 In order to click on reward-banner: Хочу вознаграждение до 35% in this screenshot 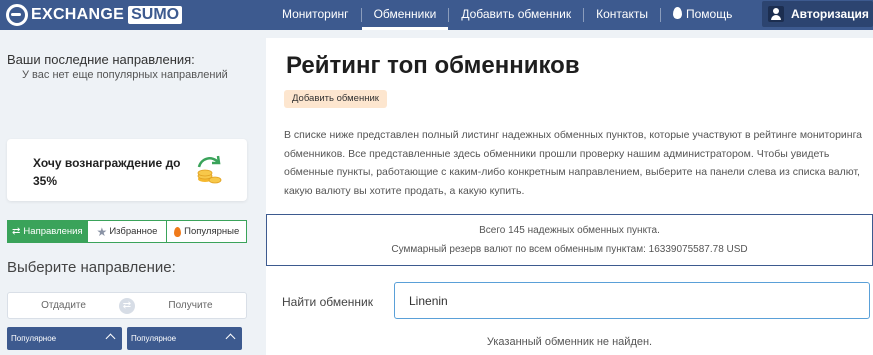, I will do `click(127, 170)`.